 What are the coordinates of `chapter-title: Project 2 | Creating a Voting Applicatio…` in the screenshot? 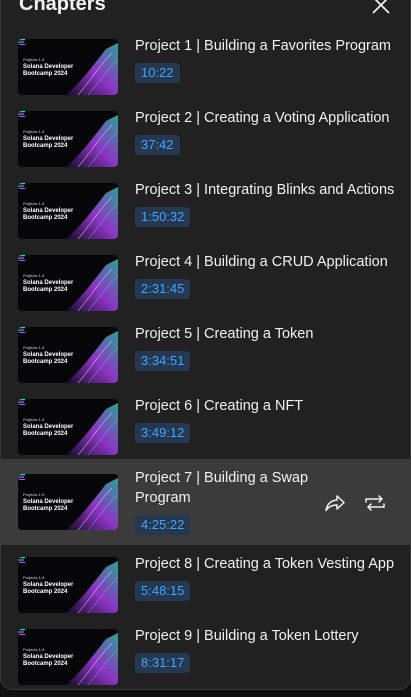 It's located at (262, 118).